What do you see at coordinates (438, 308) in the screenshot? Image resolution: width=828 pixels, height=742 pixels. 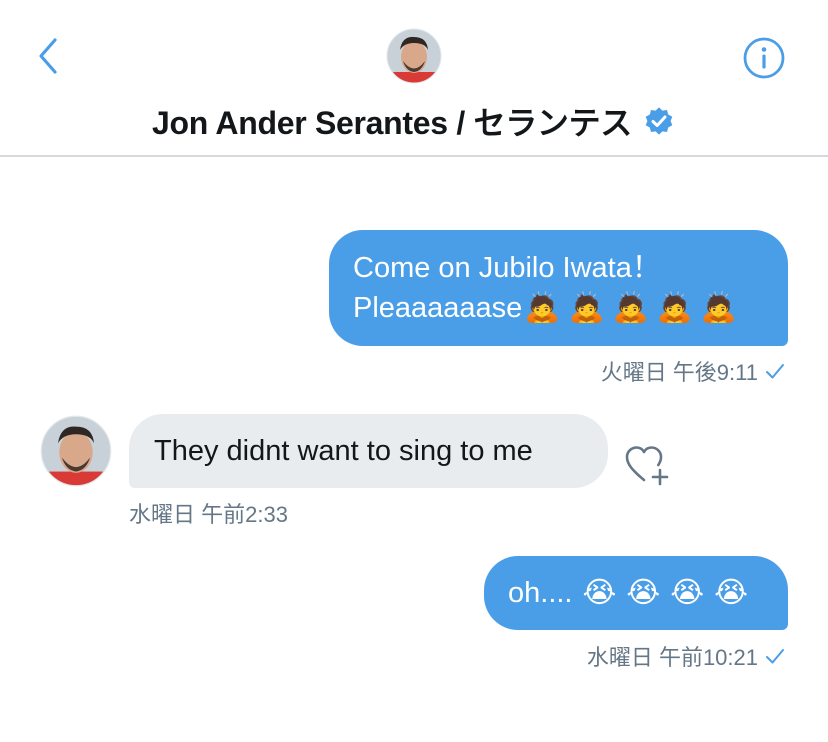 I see `message-text: Pleaaaaaase` at bounding box center [438, 308].